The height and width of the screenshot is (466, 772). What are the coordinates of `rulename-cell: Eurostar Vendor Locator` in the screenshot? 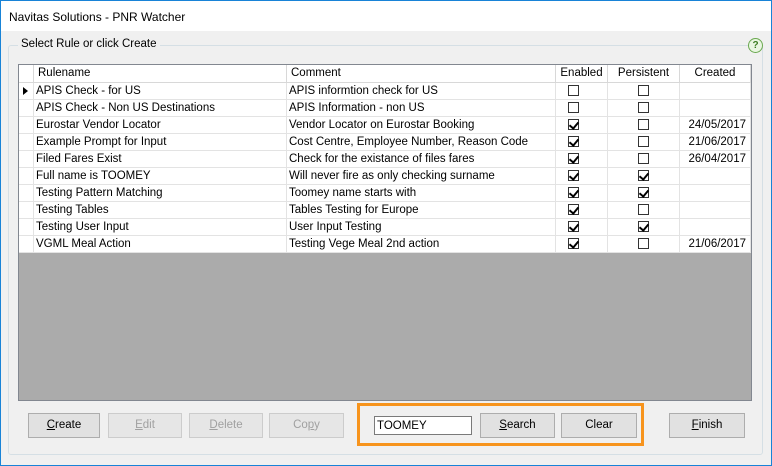 It's located at (160, 125).